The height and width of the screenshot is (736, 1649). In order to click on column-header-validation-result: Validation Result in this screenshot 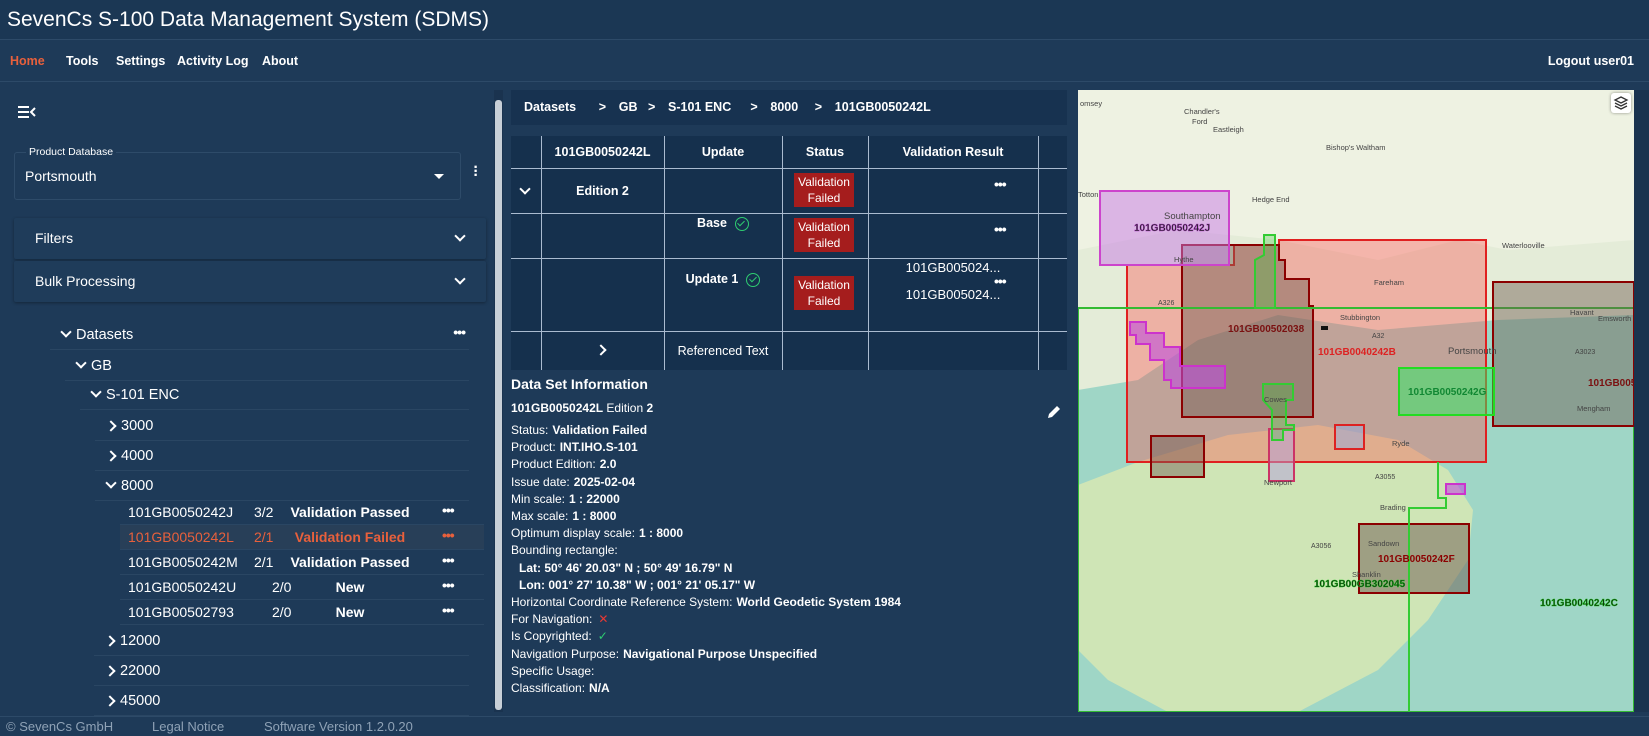, I will do `click(953, 152)`.